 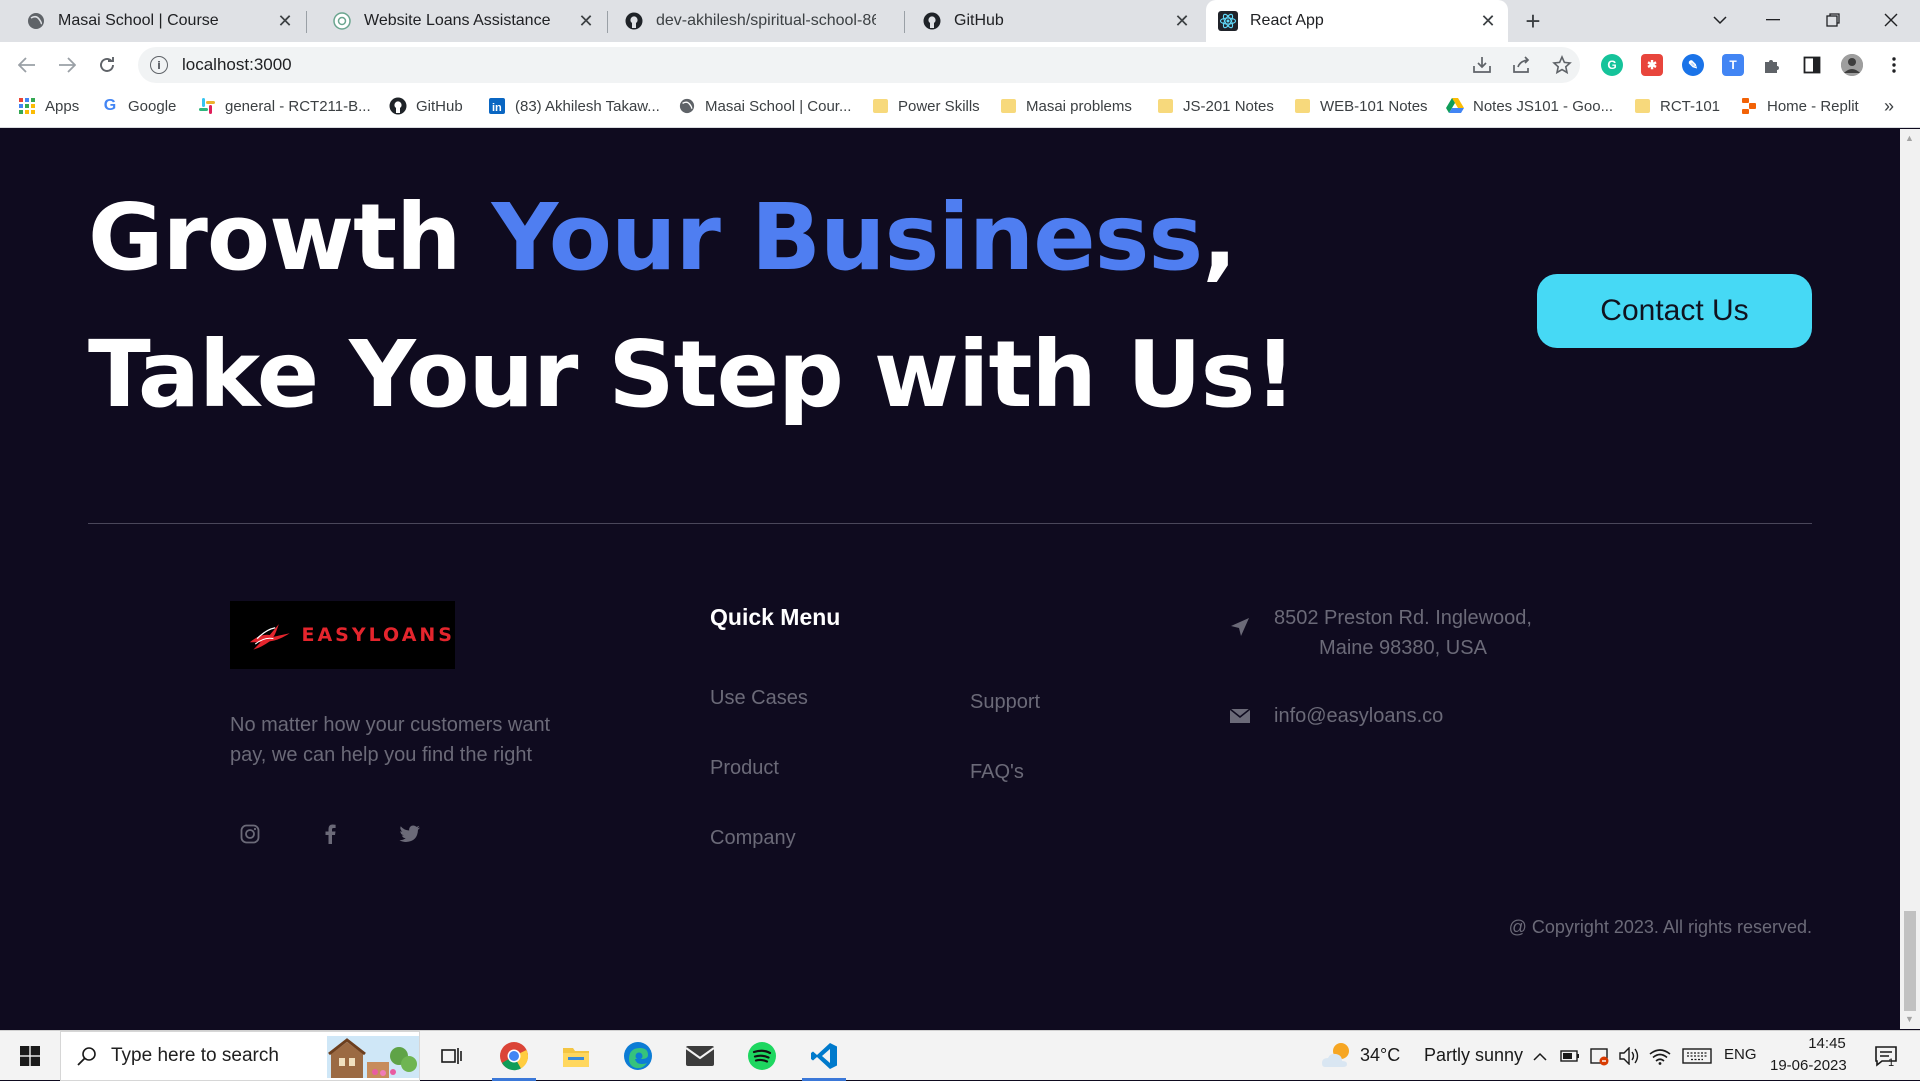 What do you see at coordinates (48, 106) in the screenshot?
I see `bookmark-apps: Apps` at bounding box center [48, 106].